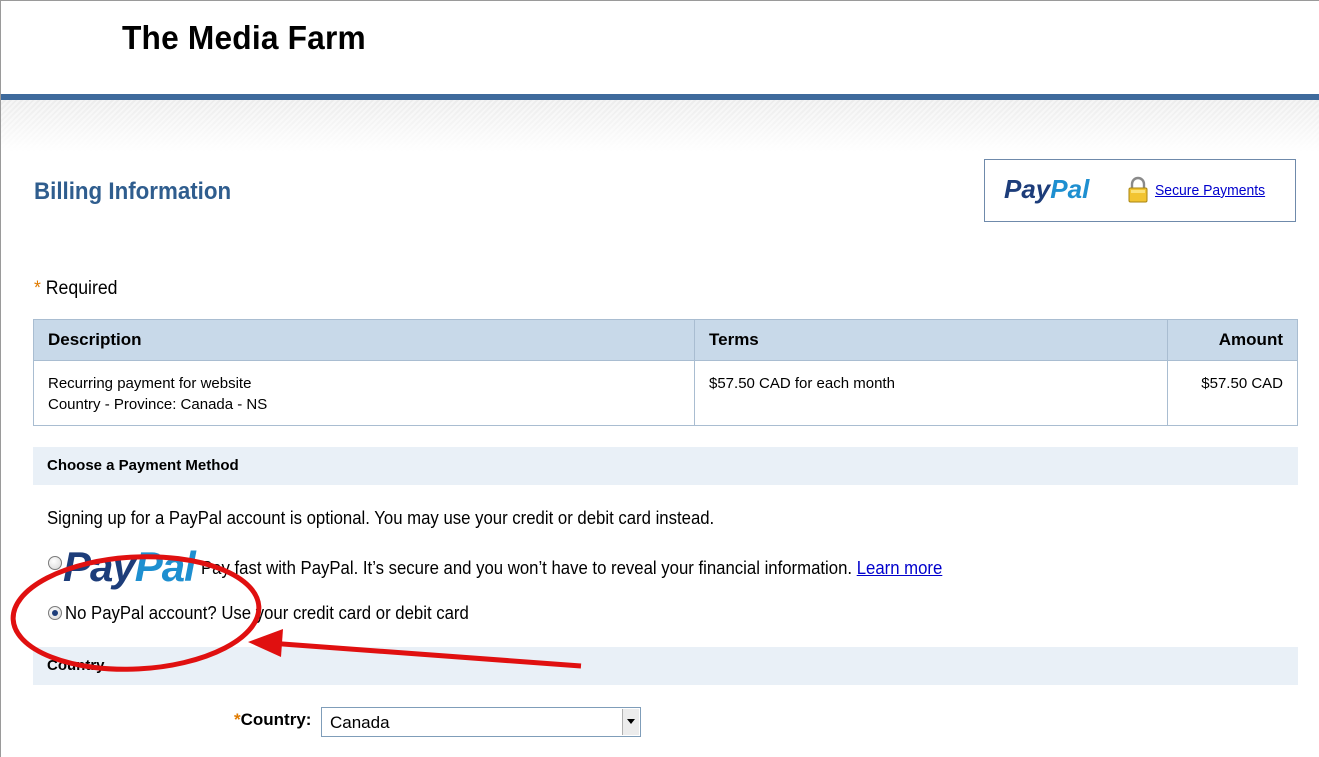  Describe the element at coordinates (1232, 393) in the screenshot. I see `cell-amount: $57.50 CAD` at that location.